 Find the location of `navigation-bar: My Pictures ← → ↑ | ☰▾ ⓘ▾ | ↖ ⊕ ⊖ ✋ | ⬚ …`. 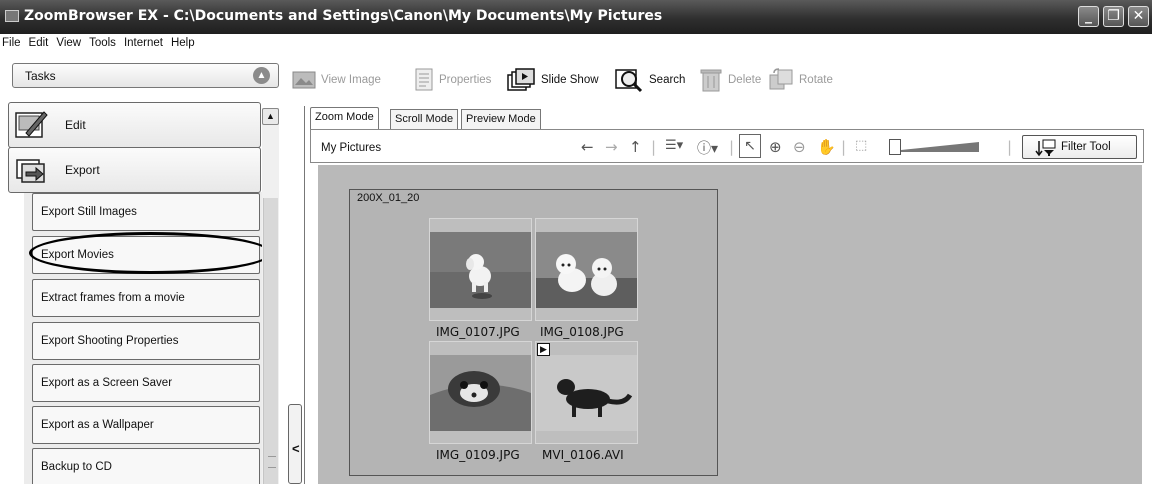

navigation-bar: My Pictures ← → ↑ | ☰▾ ⓘ▾ | ↖ ⊕ ⊖ ✋ | ⬚ … is located at coordinates (727, 146).